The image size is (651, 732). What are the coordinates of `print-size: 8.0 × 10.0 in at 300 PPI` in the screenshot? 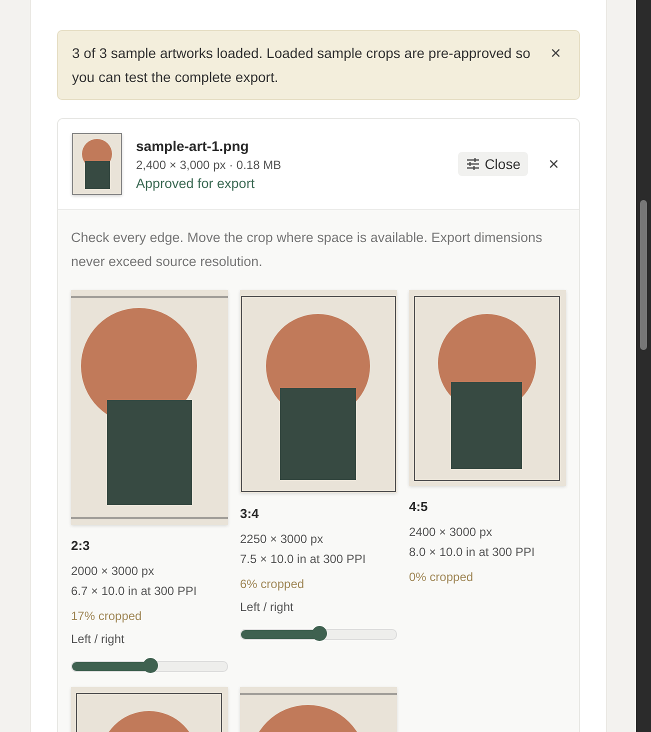 It's located at (472, 552).